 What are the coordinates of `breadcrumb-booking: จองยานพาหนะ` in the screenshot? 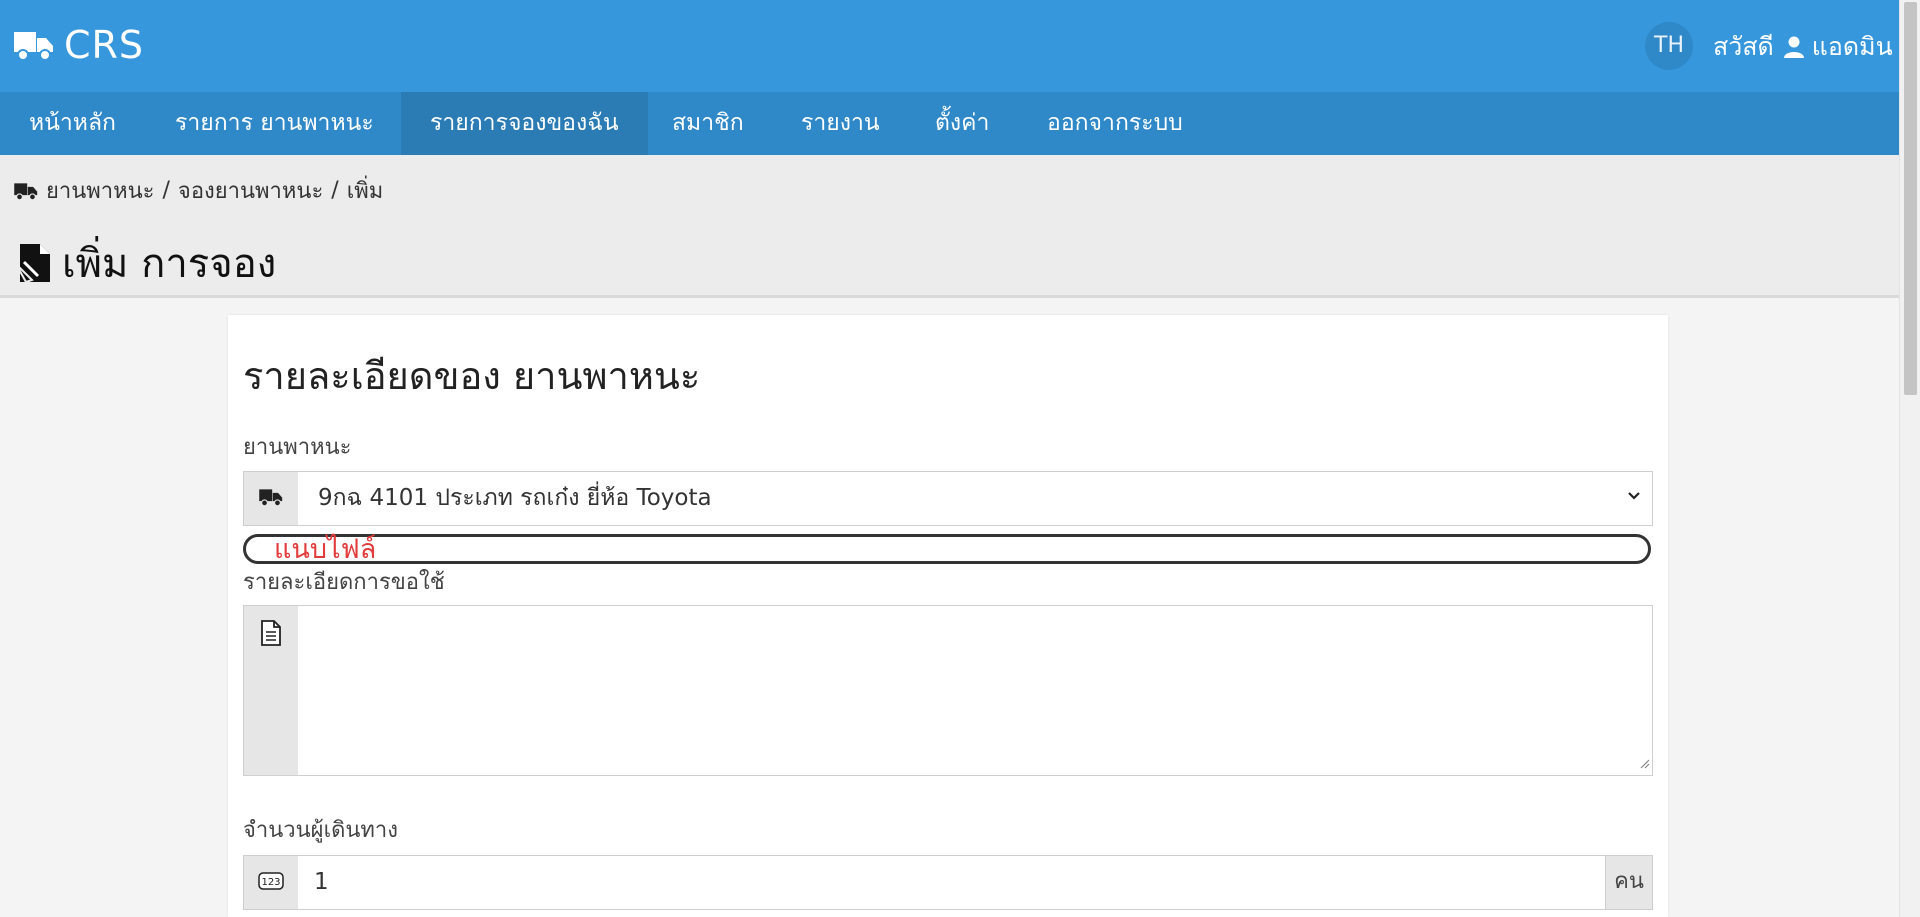 It's located at (250, 190).